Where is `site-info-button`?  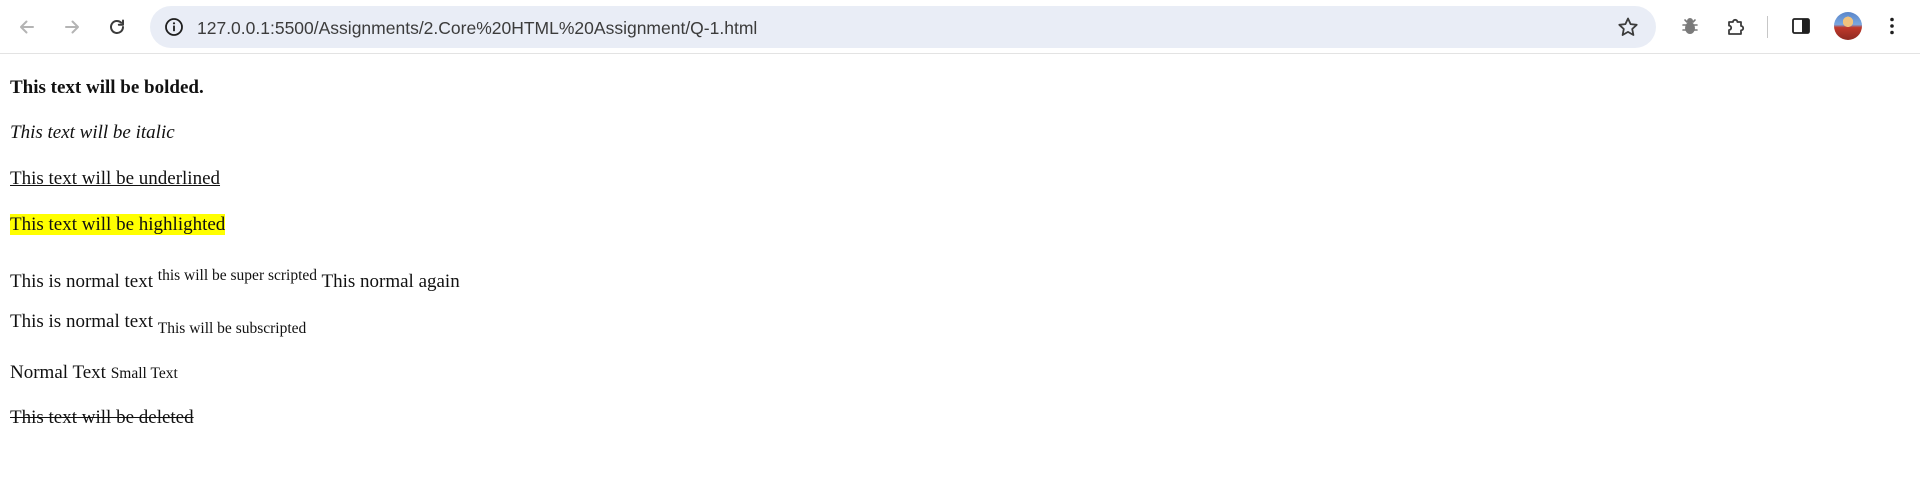 site-info-button is located at coordinates (174, 27).